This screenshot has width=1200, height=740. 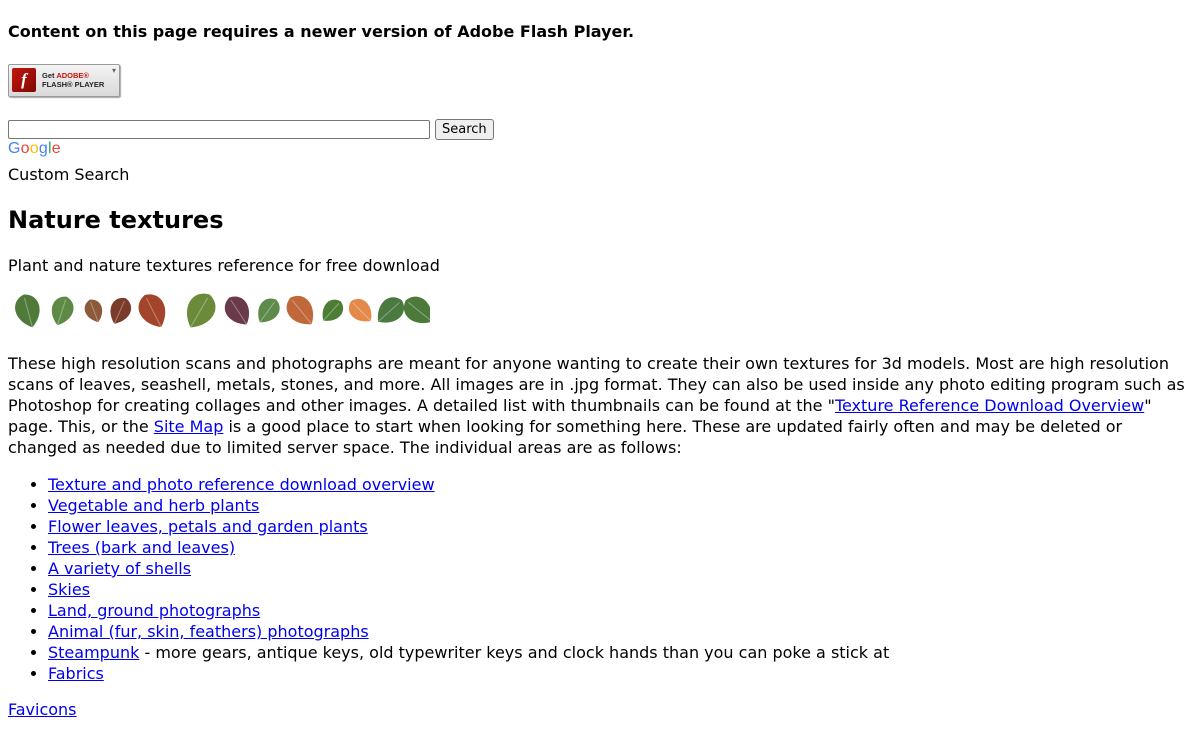 I want to click on flash-logo-icon: f, so click(x=24, y=80).